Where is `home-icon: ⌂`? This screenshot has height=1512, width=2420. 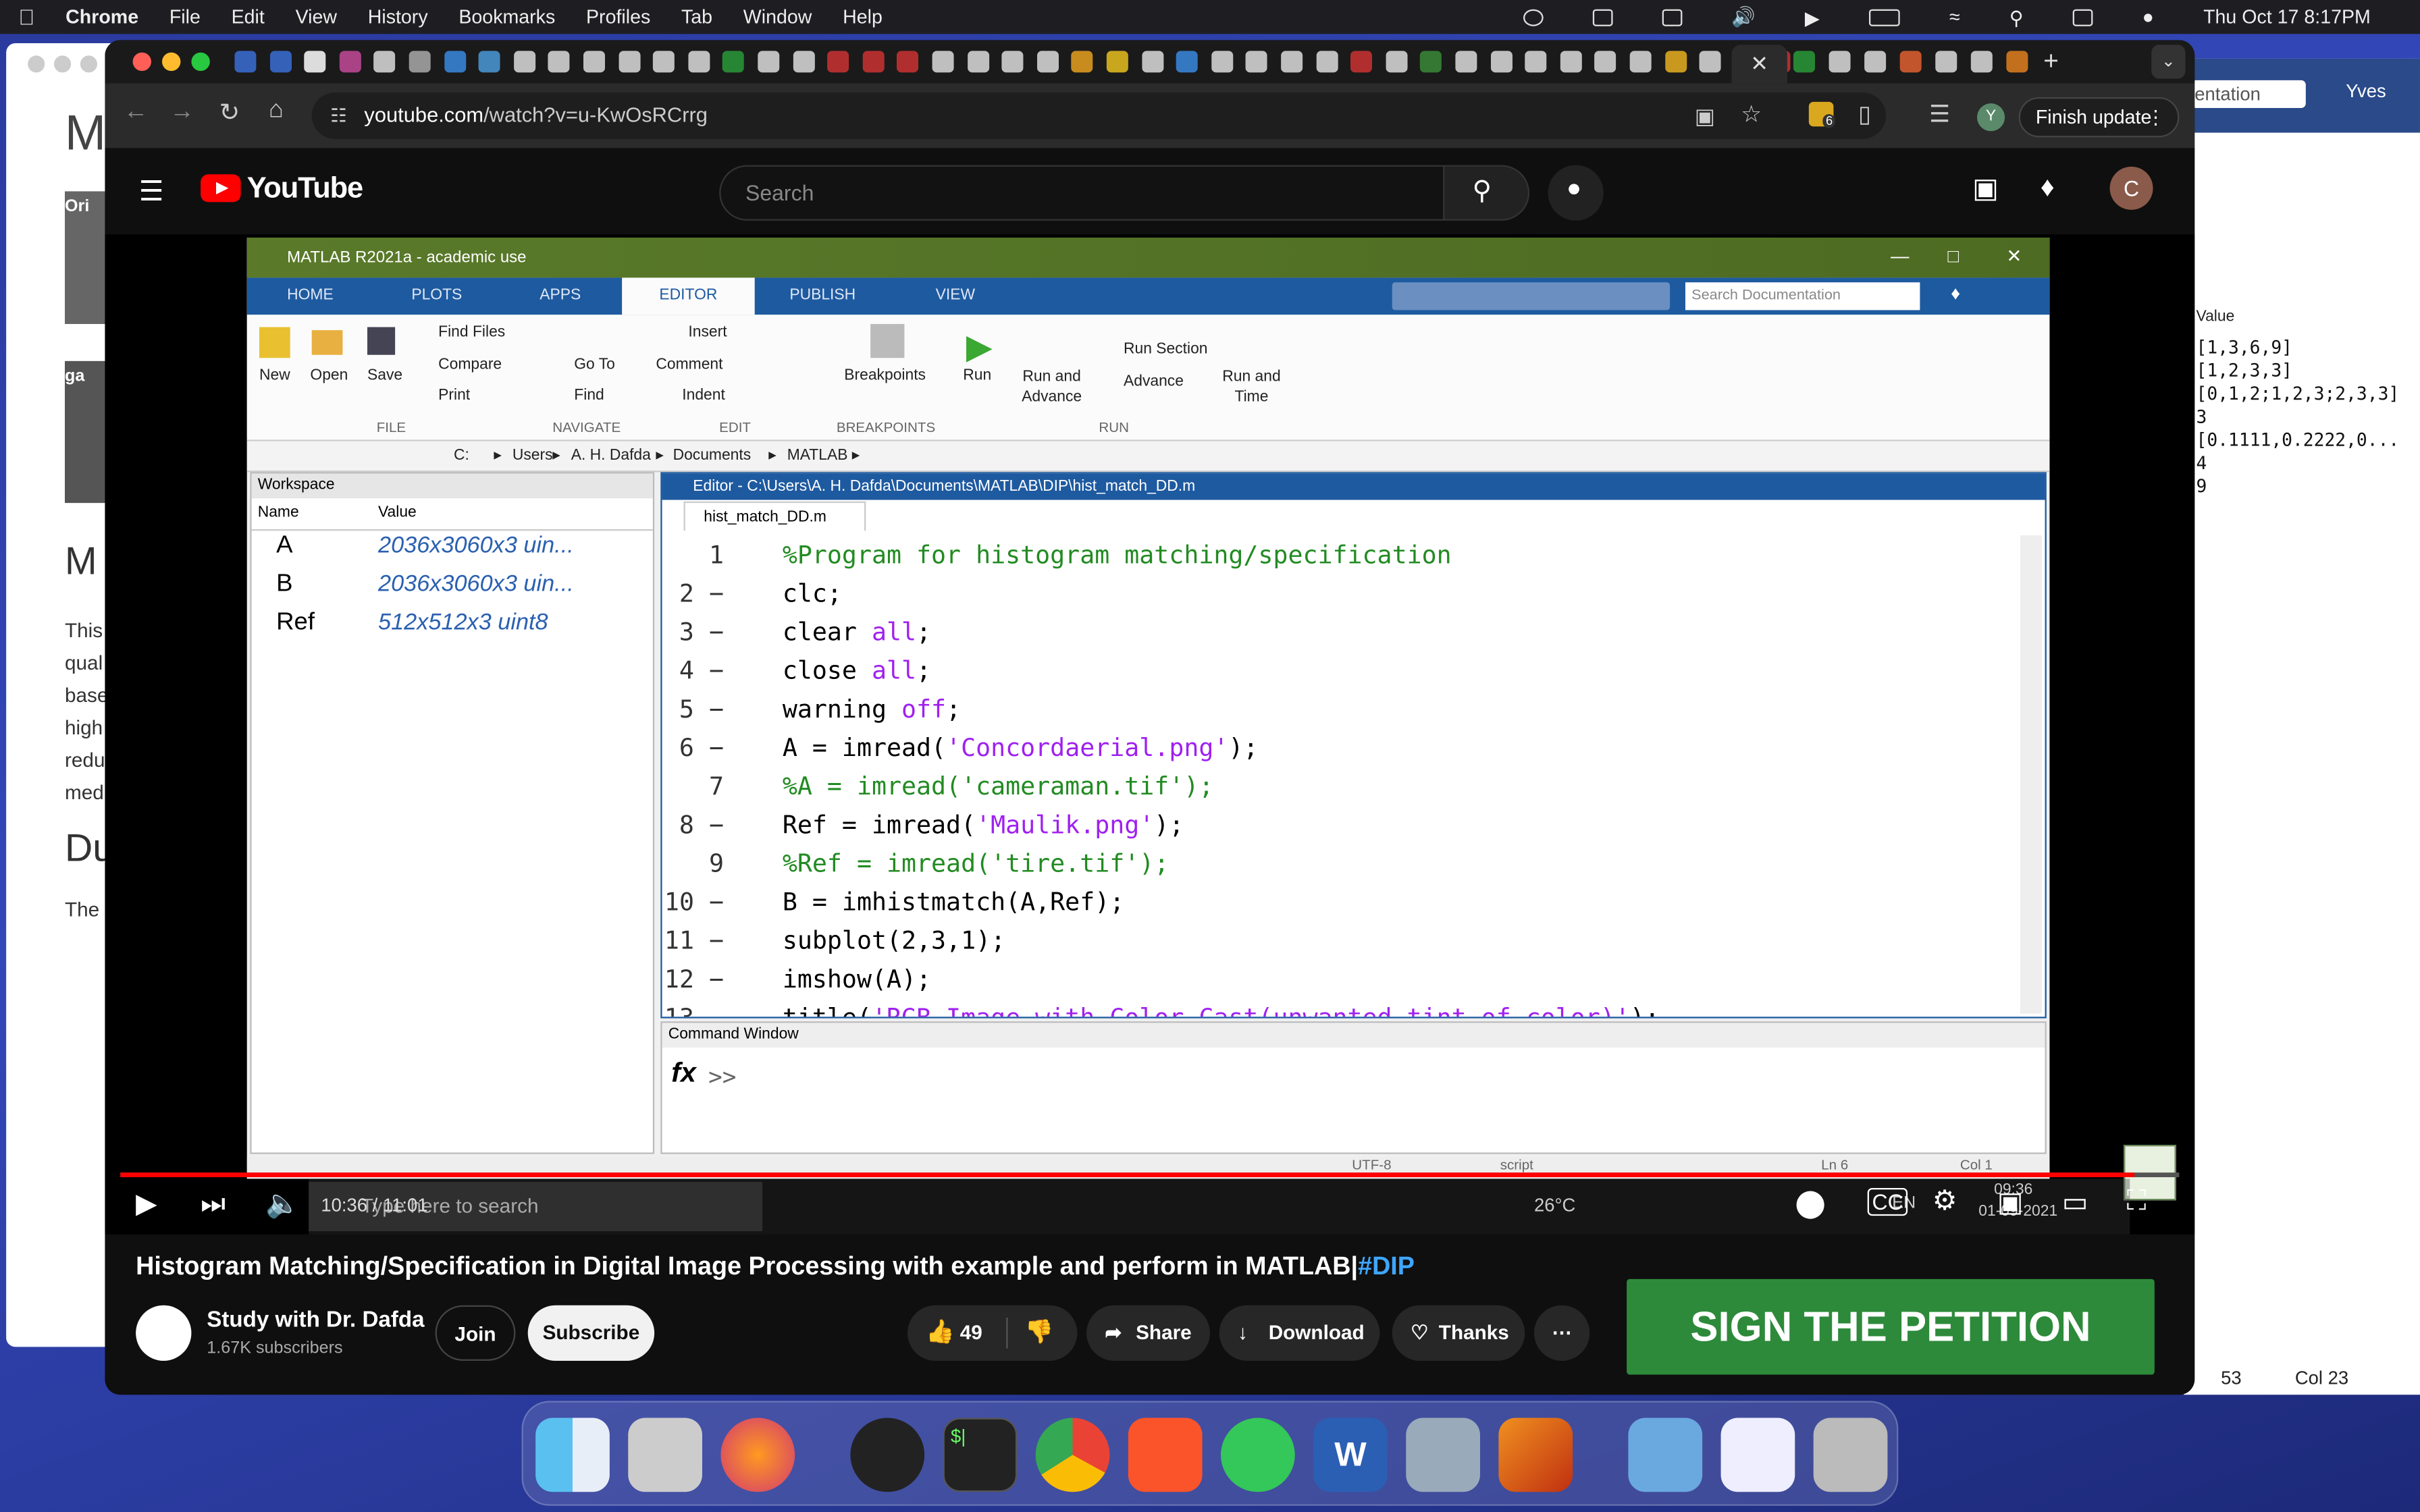 home-icon: ⌂ is located at coordinates (276, 111).